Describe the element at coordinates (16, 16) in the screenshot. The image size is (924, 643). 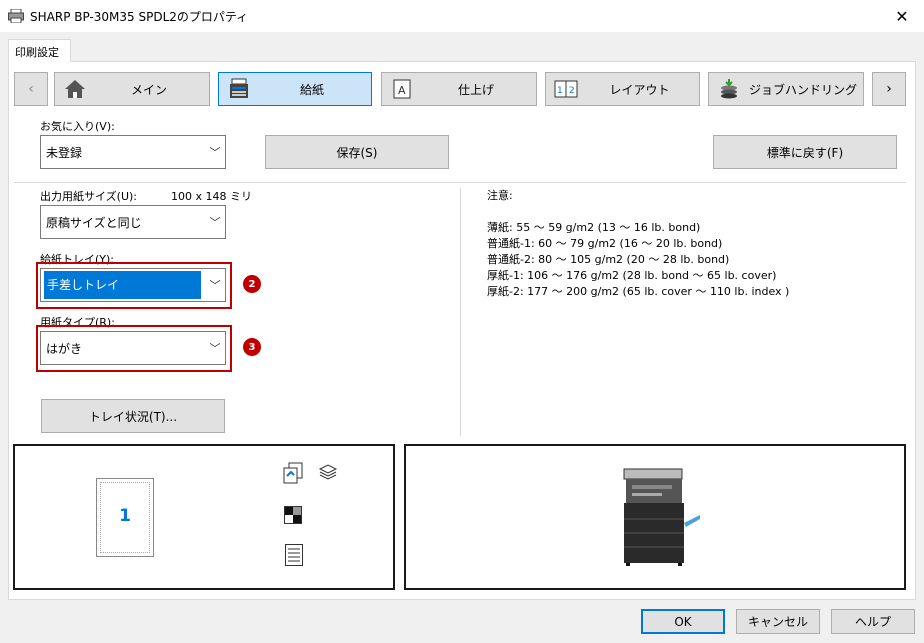
I see `printer-icon` at that location.